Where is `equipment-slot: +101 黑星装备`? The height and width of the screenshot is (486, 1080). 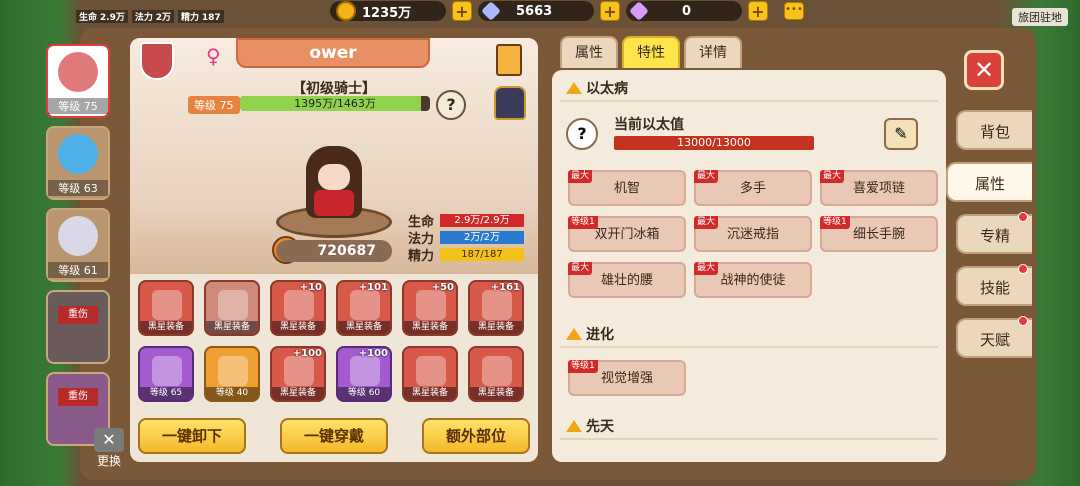 equipment-slot: +101 黑星装备 is located at coordinates (364, 308).